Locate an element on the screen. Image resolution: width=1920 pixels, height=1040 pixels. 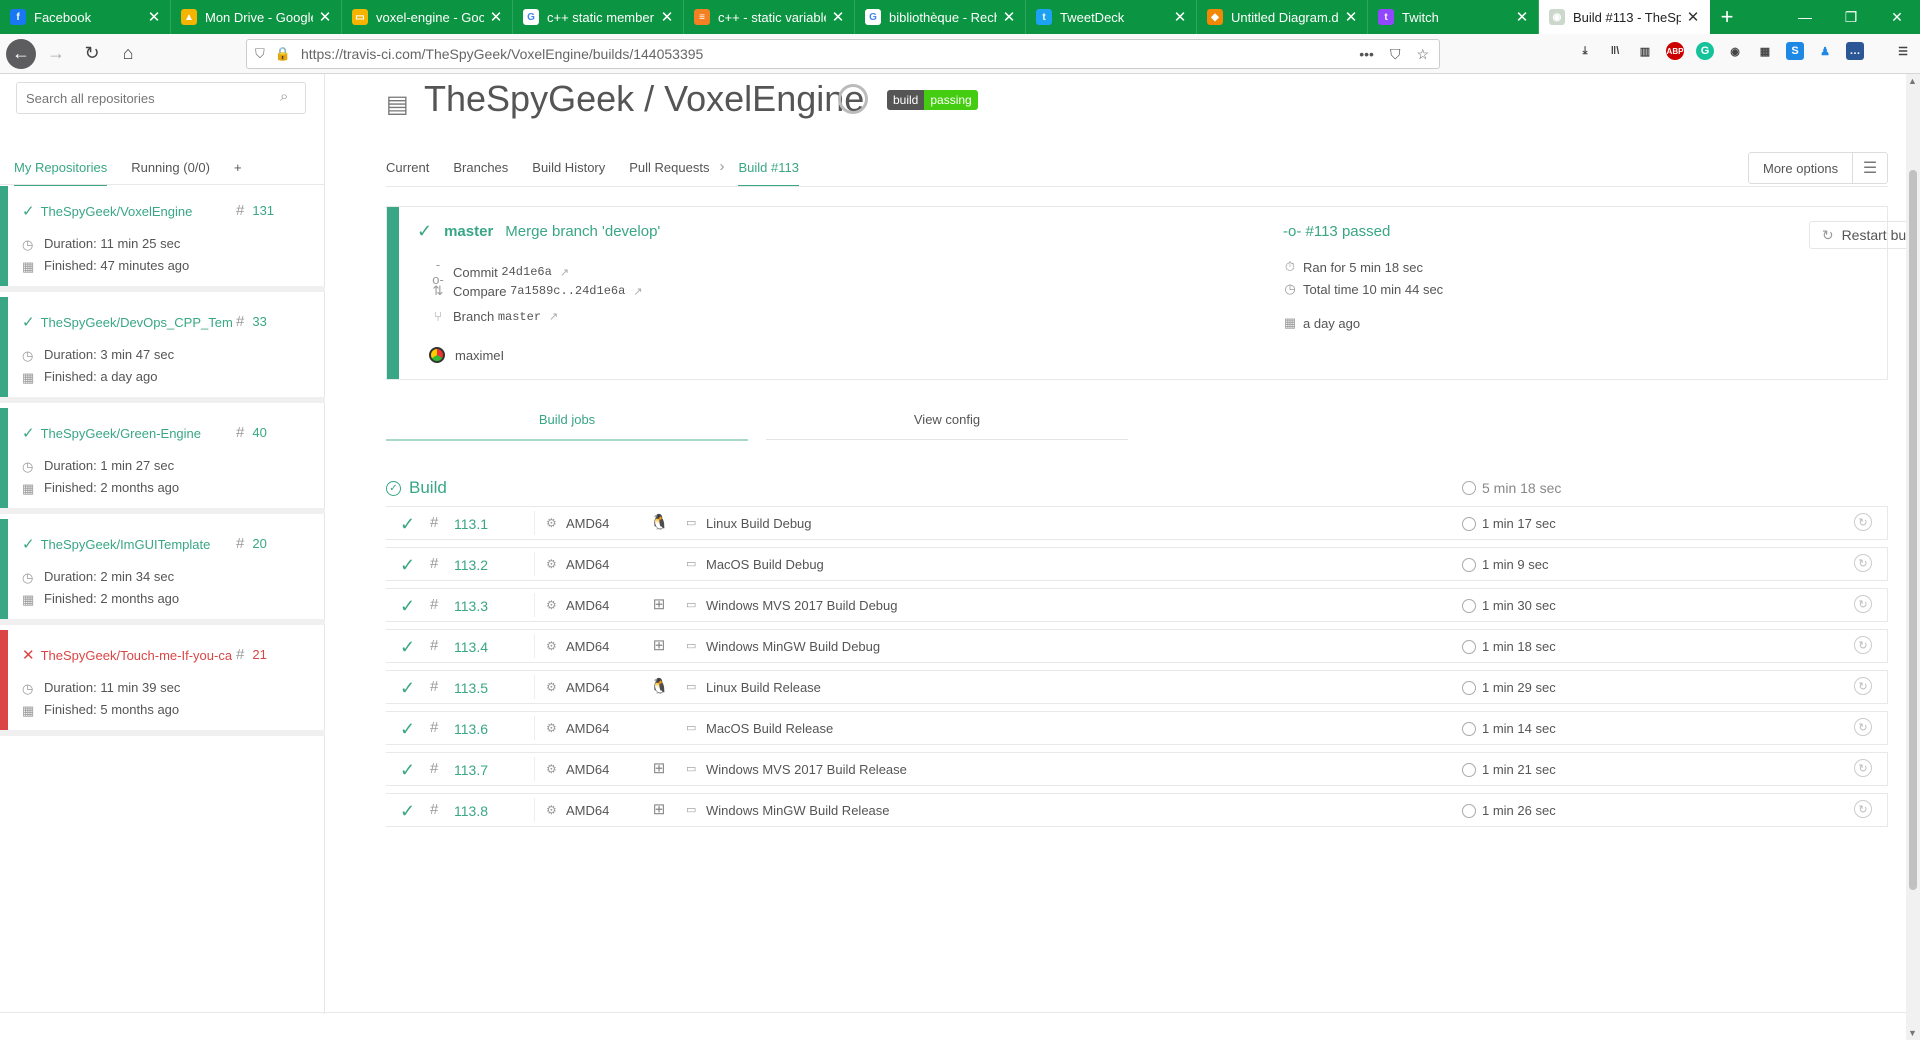
extension-icon: ▦ is located at coordinates (1765, 51).